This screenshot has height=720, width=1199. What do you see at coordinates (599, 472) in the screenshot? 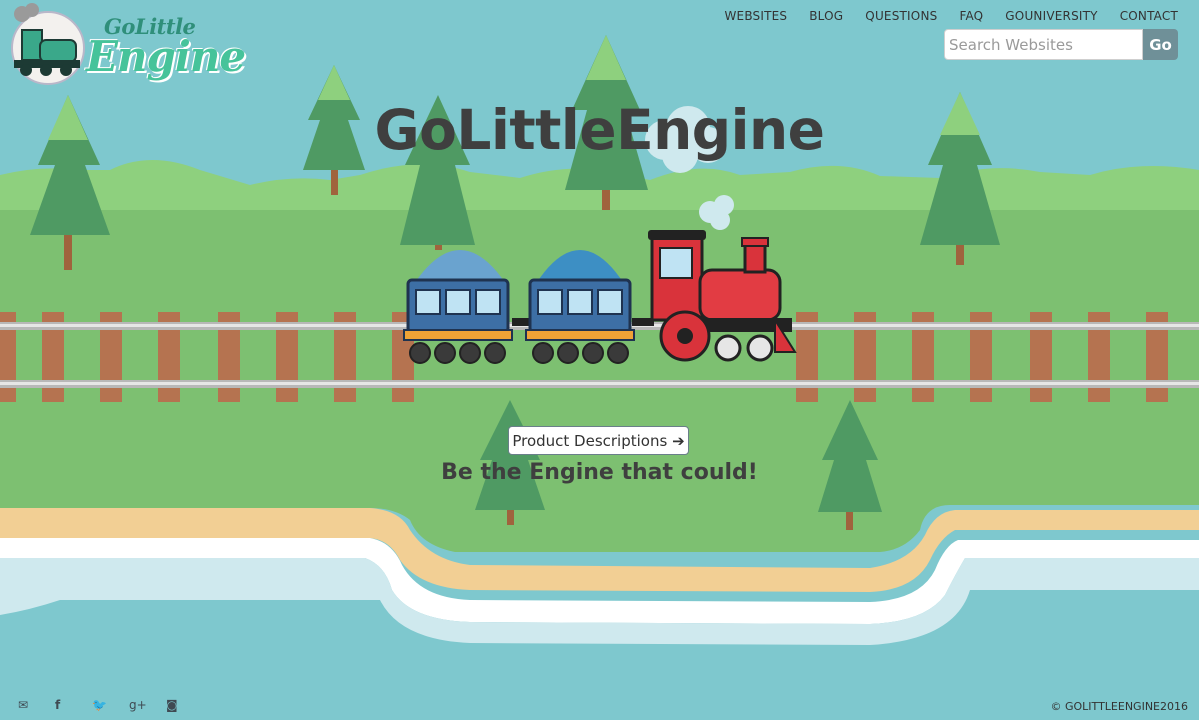
I see `hero-tagline: Be the Engine that could!` at bounding box center [599, 472].